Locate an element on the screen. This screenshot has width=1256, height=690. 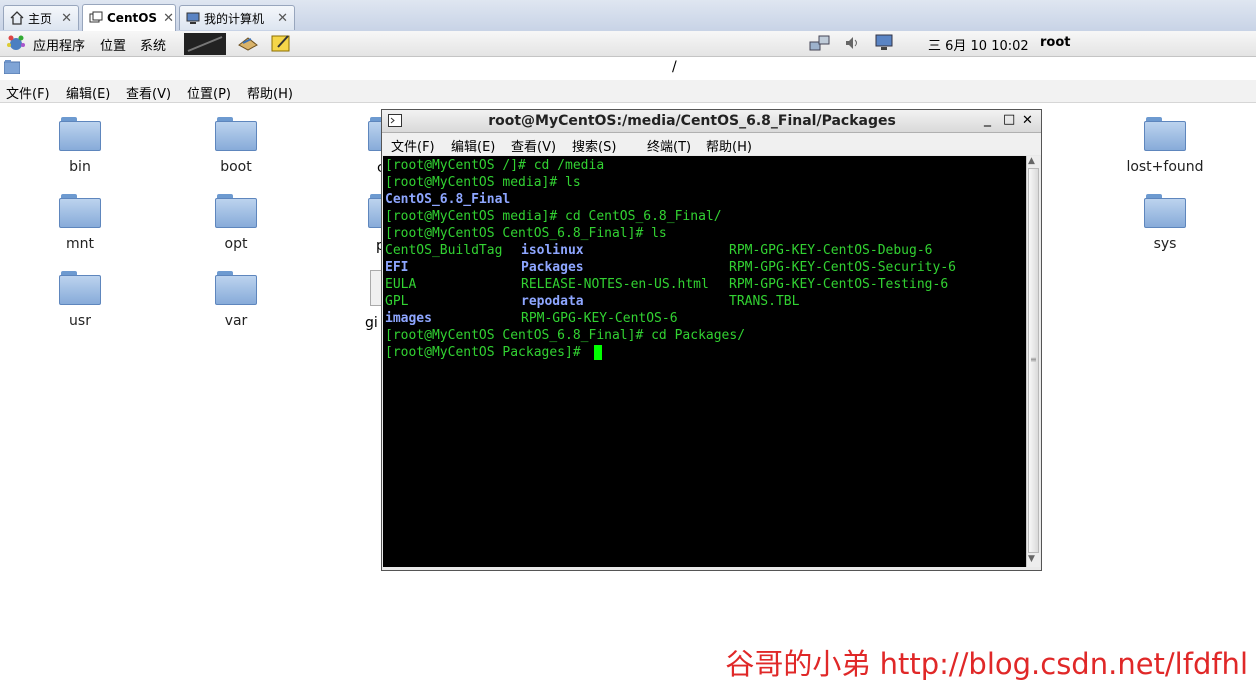
terminal-line: [root@MyCentOS media]# ls is located at coordinates (483, 182).